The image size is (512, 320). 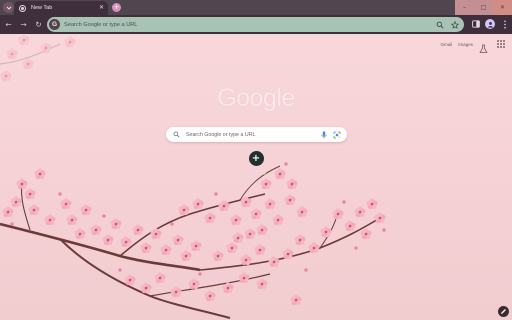 What do you see at coordinates (256, 98) in the screenshot?
I see `google-logo: Google` at bounding box center [256, 98].